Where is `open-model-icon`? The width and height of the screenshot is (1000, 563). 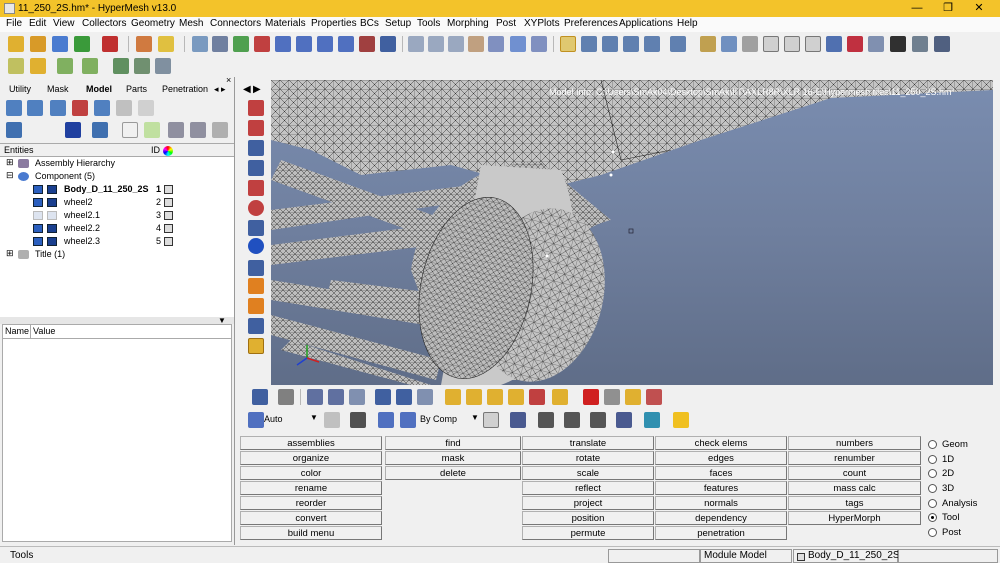
open-model-icon is located at coordinates (16, 44).